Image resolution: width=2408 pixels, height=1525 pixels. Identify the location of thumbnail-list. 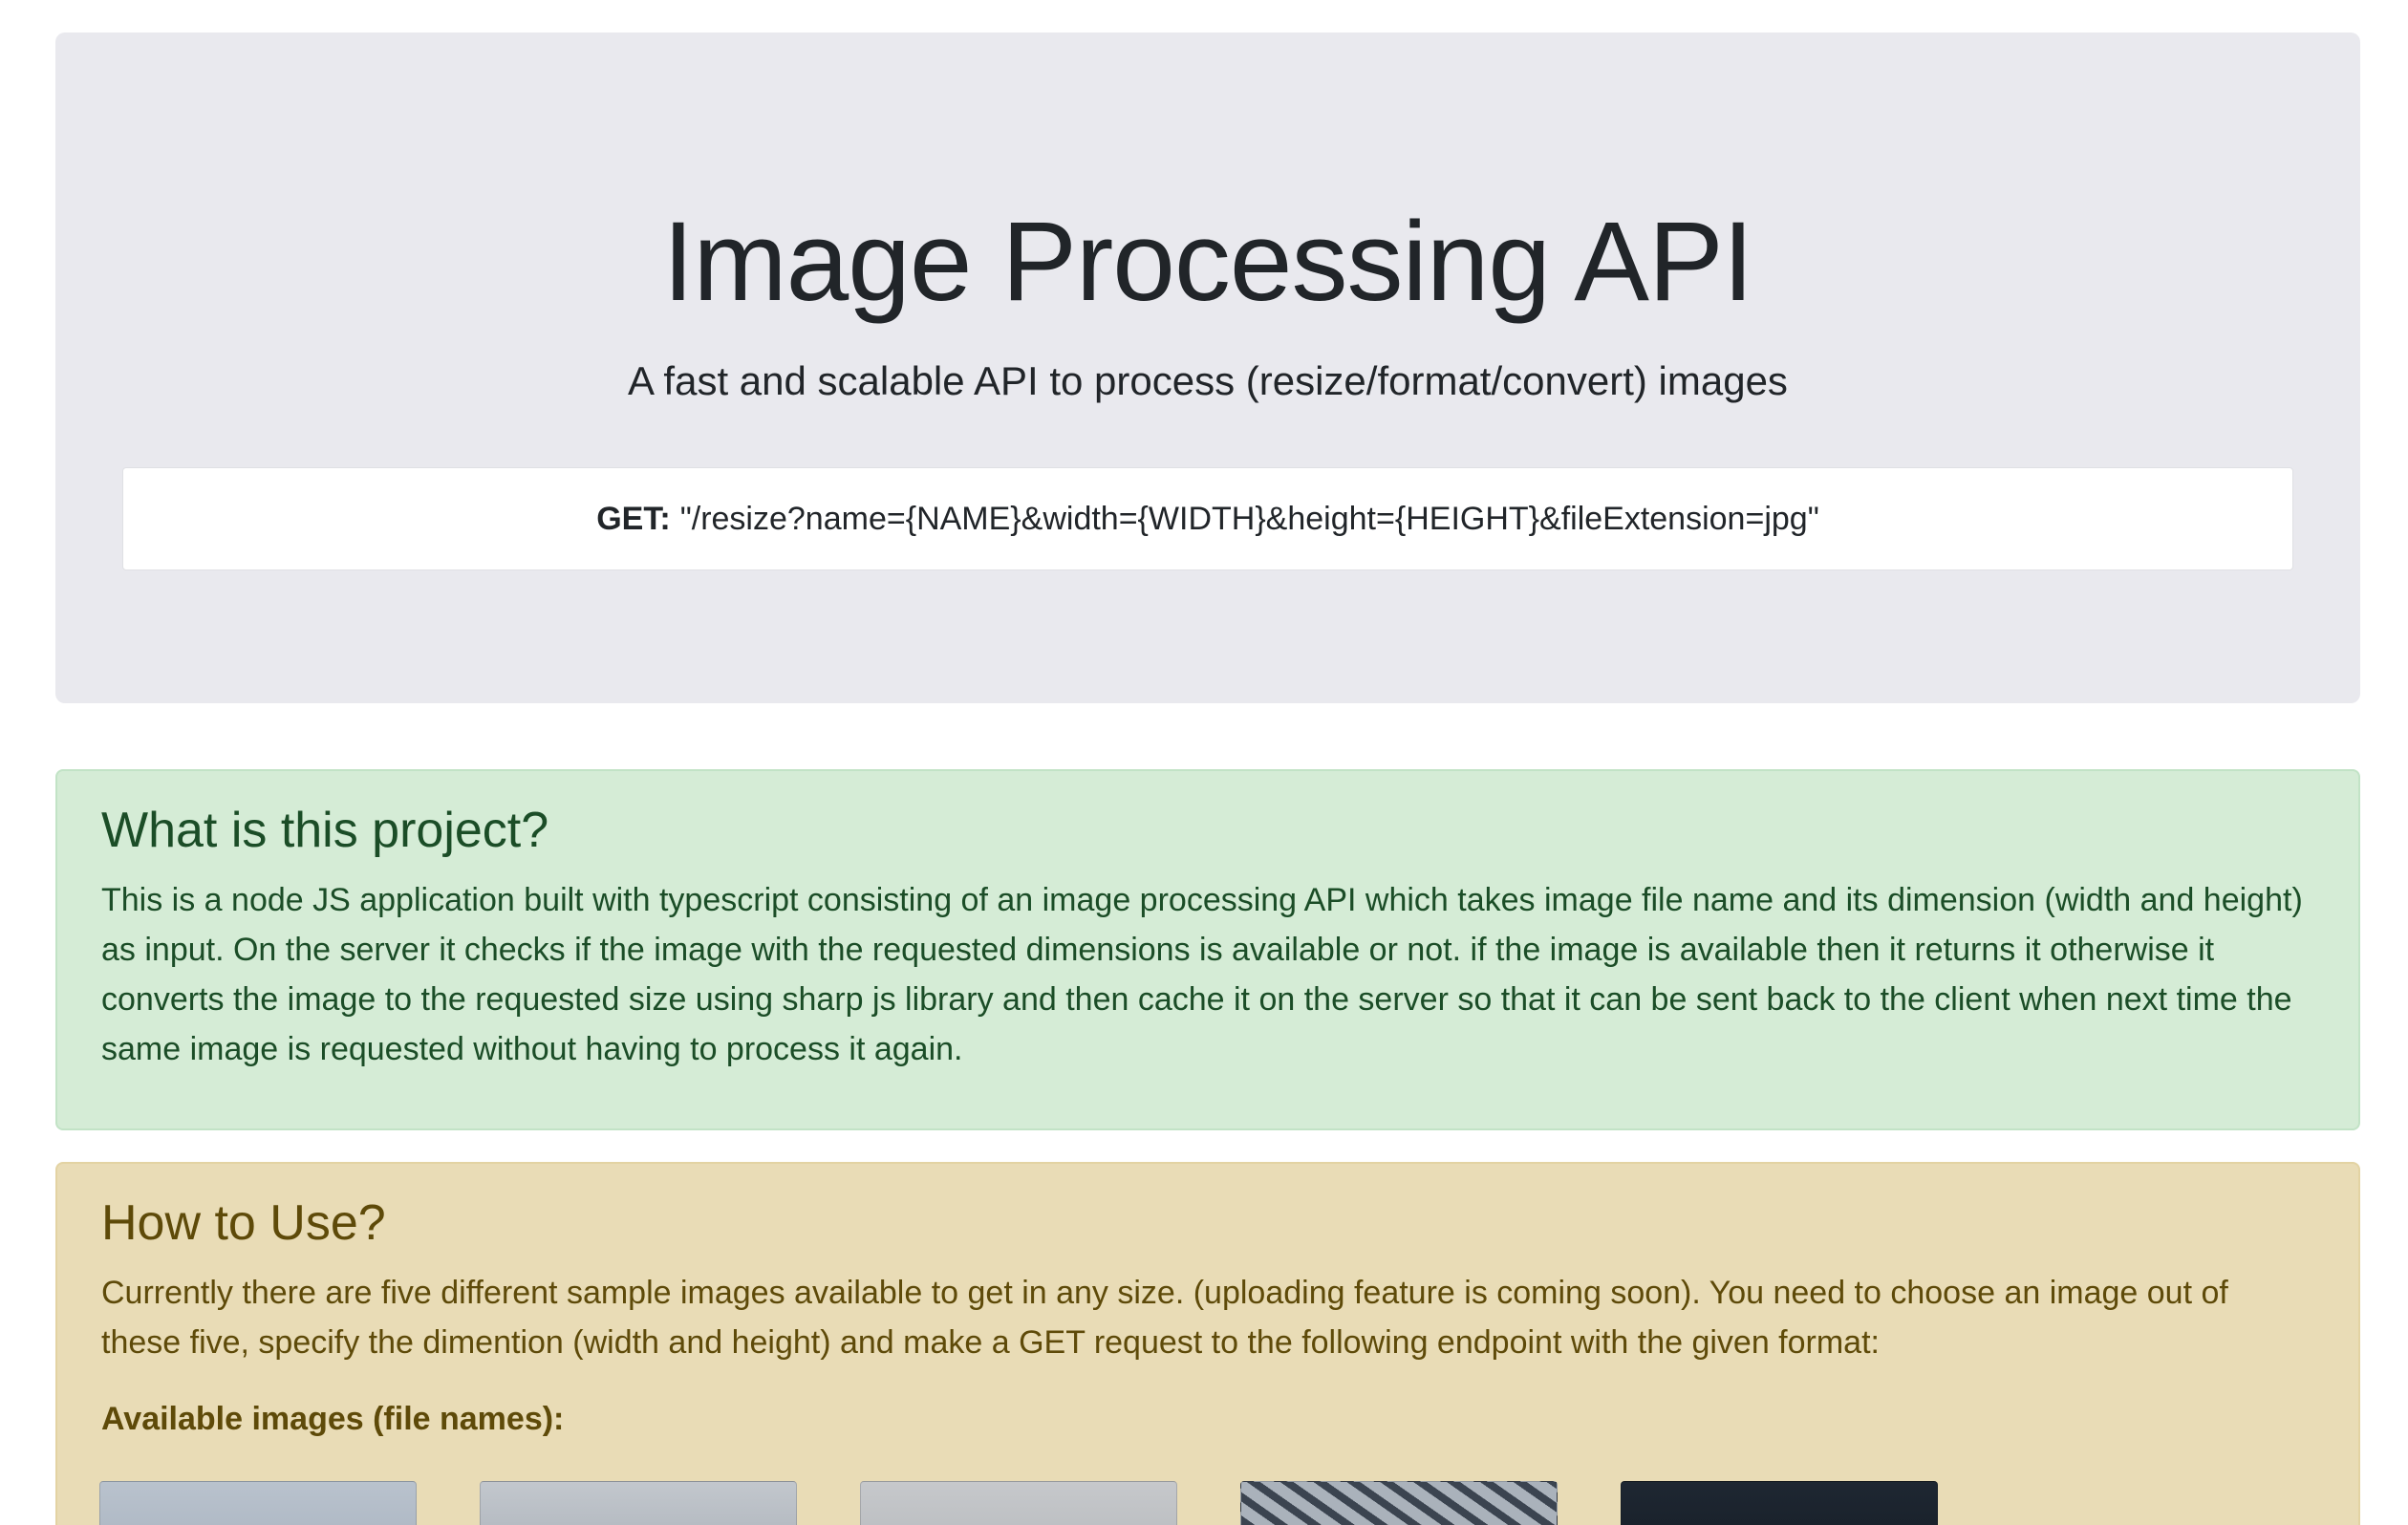
(1019, 1503).